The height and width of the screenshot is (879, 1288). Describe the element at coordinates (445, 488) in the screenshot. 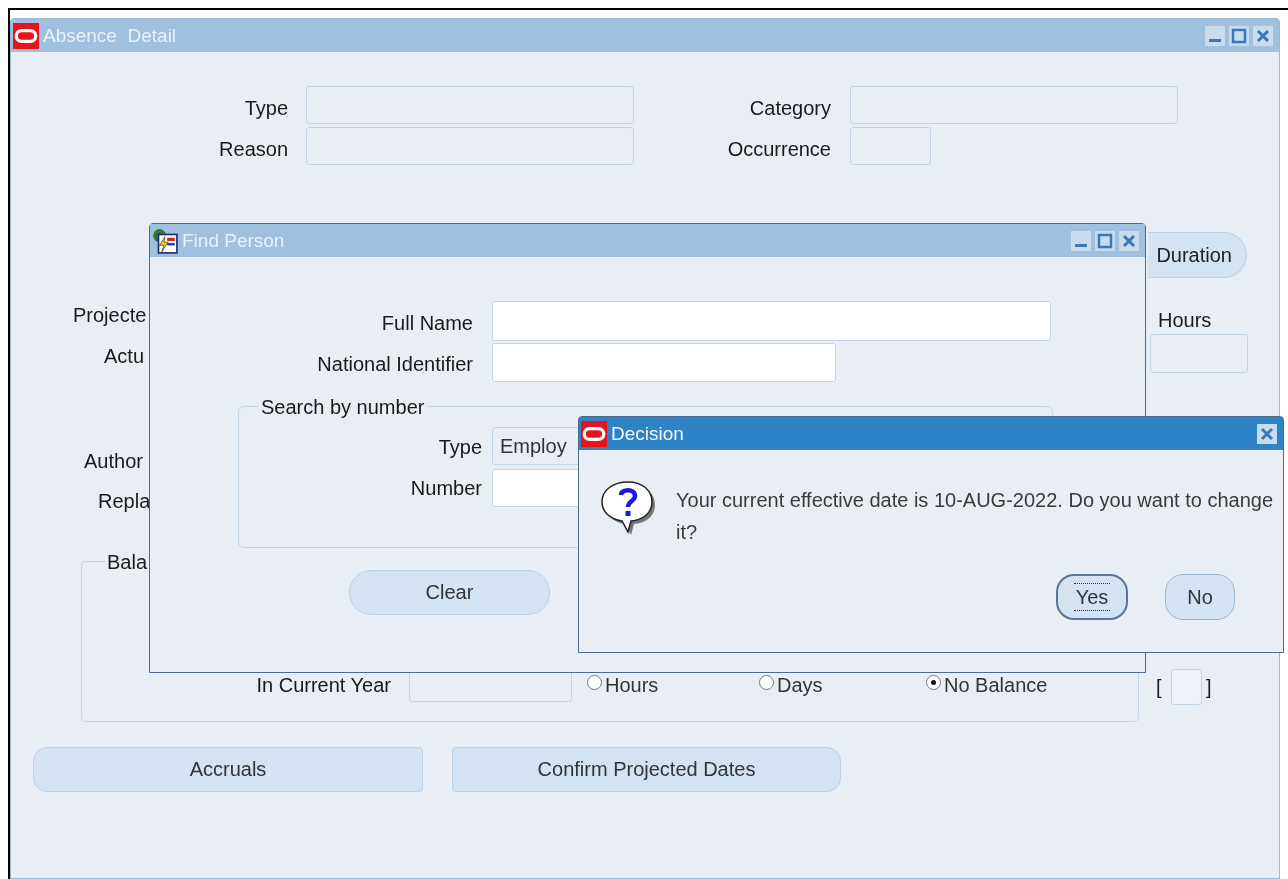

I see `field-label: Number` at that location.